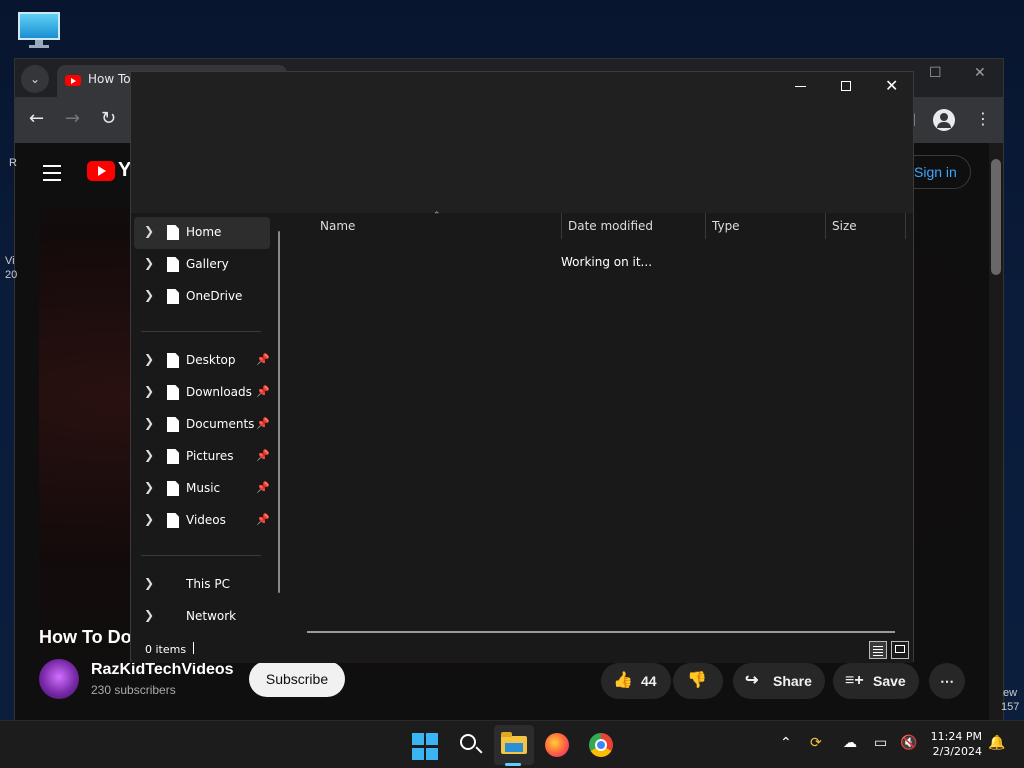 This screenshot has height=768, width=1024. Describe the element at coordinates (954, 744) in the screenshot. I see `clock: 11:24 PM 2/3/2024` at that location.